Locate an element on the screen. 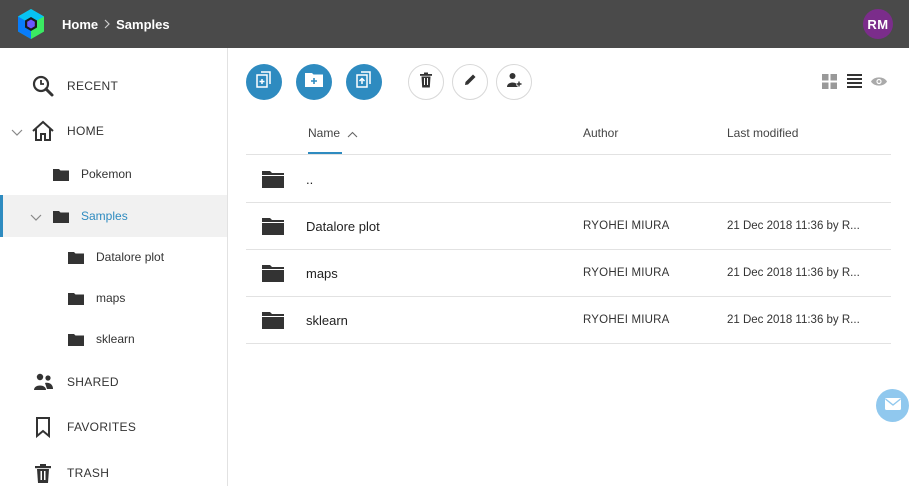 The height and width of the screenshot is (486, 909). chevron-up-icon is located at coordinates (352, 134).